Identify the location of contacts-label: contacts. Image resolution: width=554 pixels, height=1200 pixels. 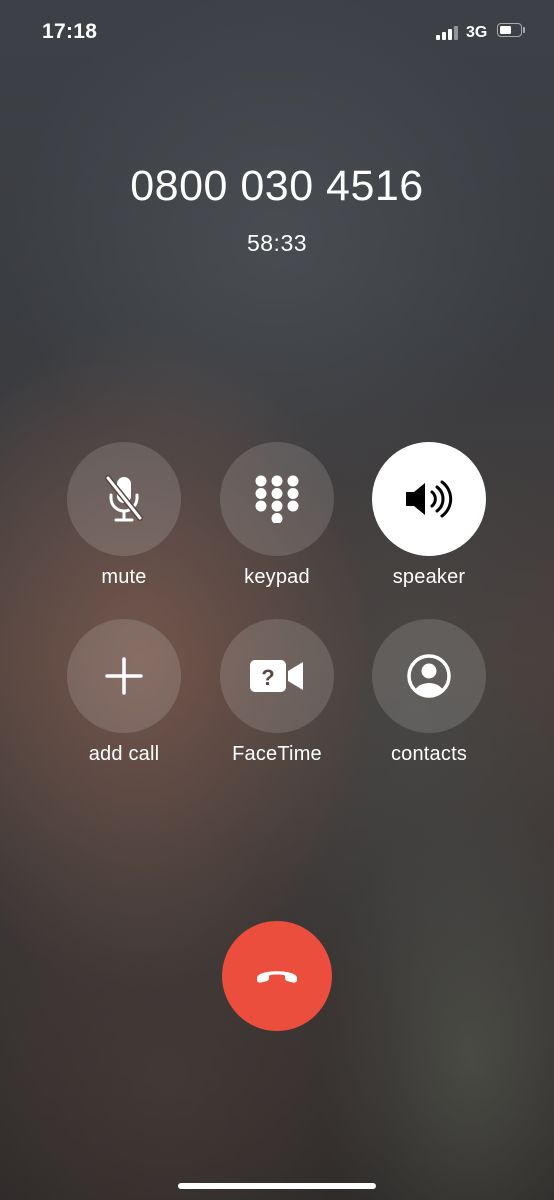
(429, 754).